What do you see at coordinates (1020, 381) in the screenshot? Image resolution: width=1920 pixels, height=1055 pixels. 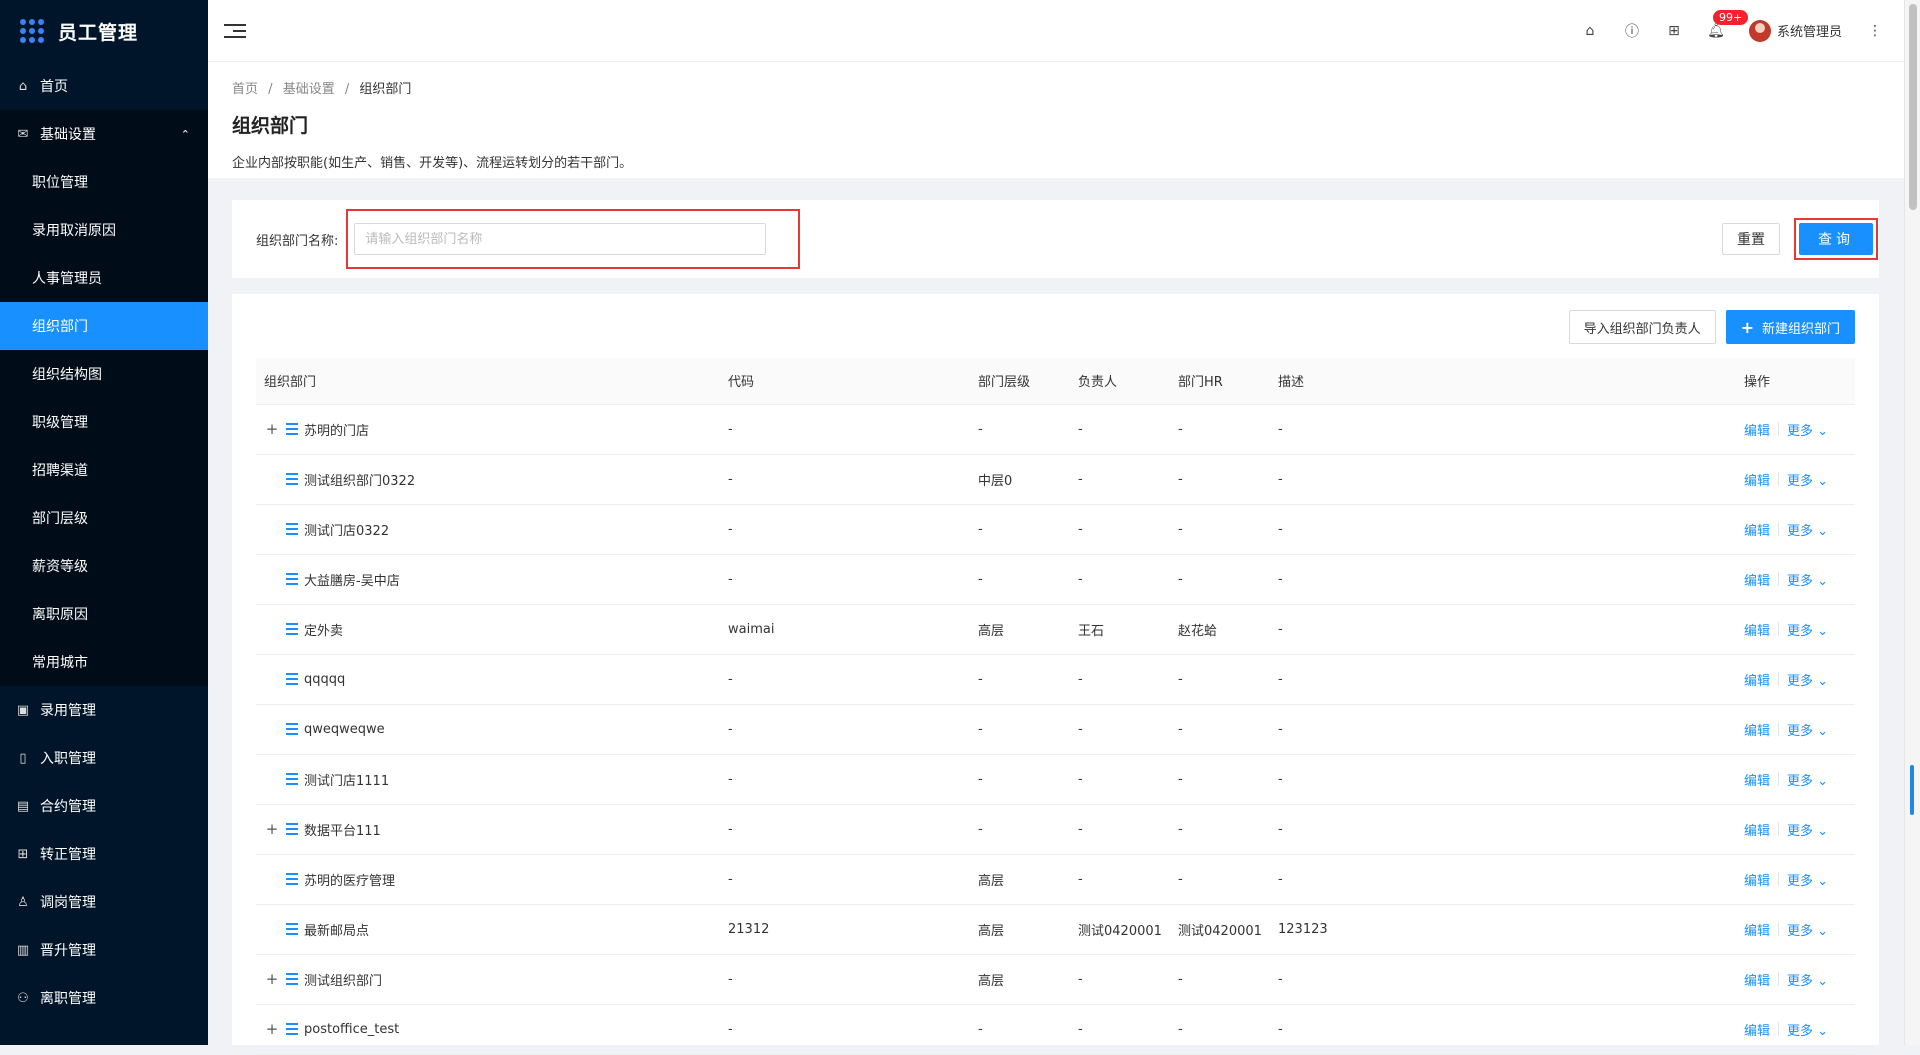 I see `column-header: 部门层级` at bounding box center [1020, 381].